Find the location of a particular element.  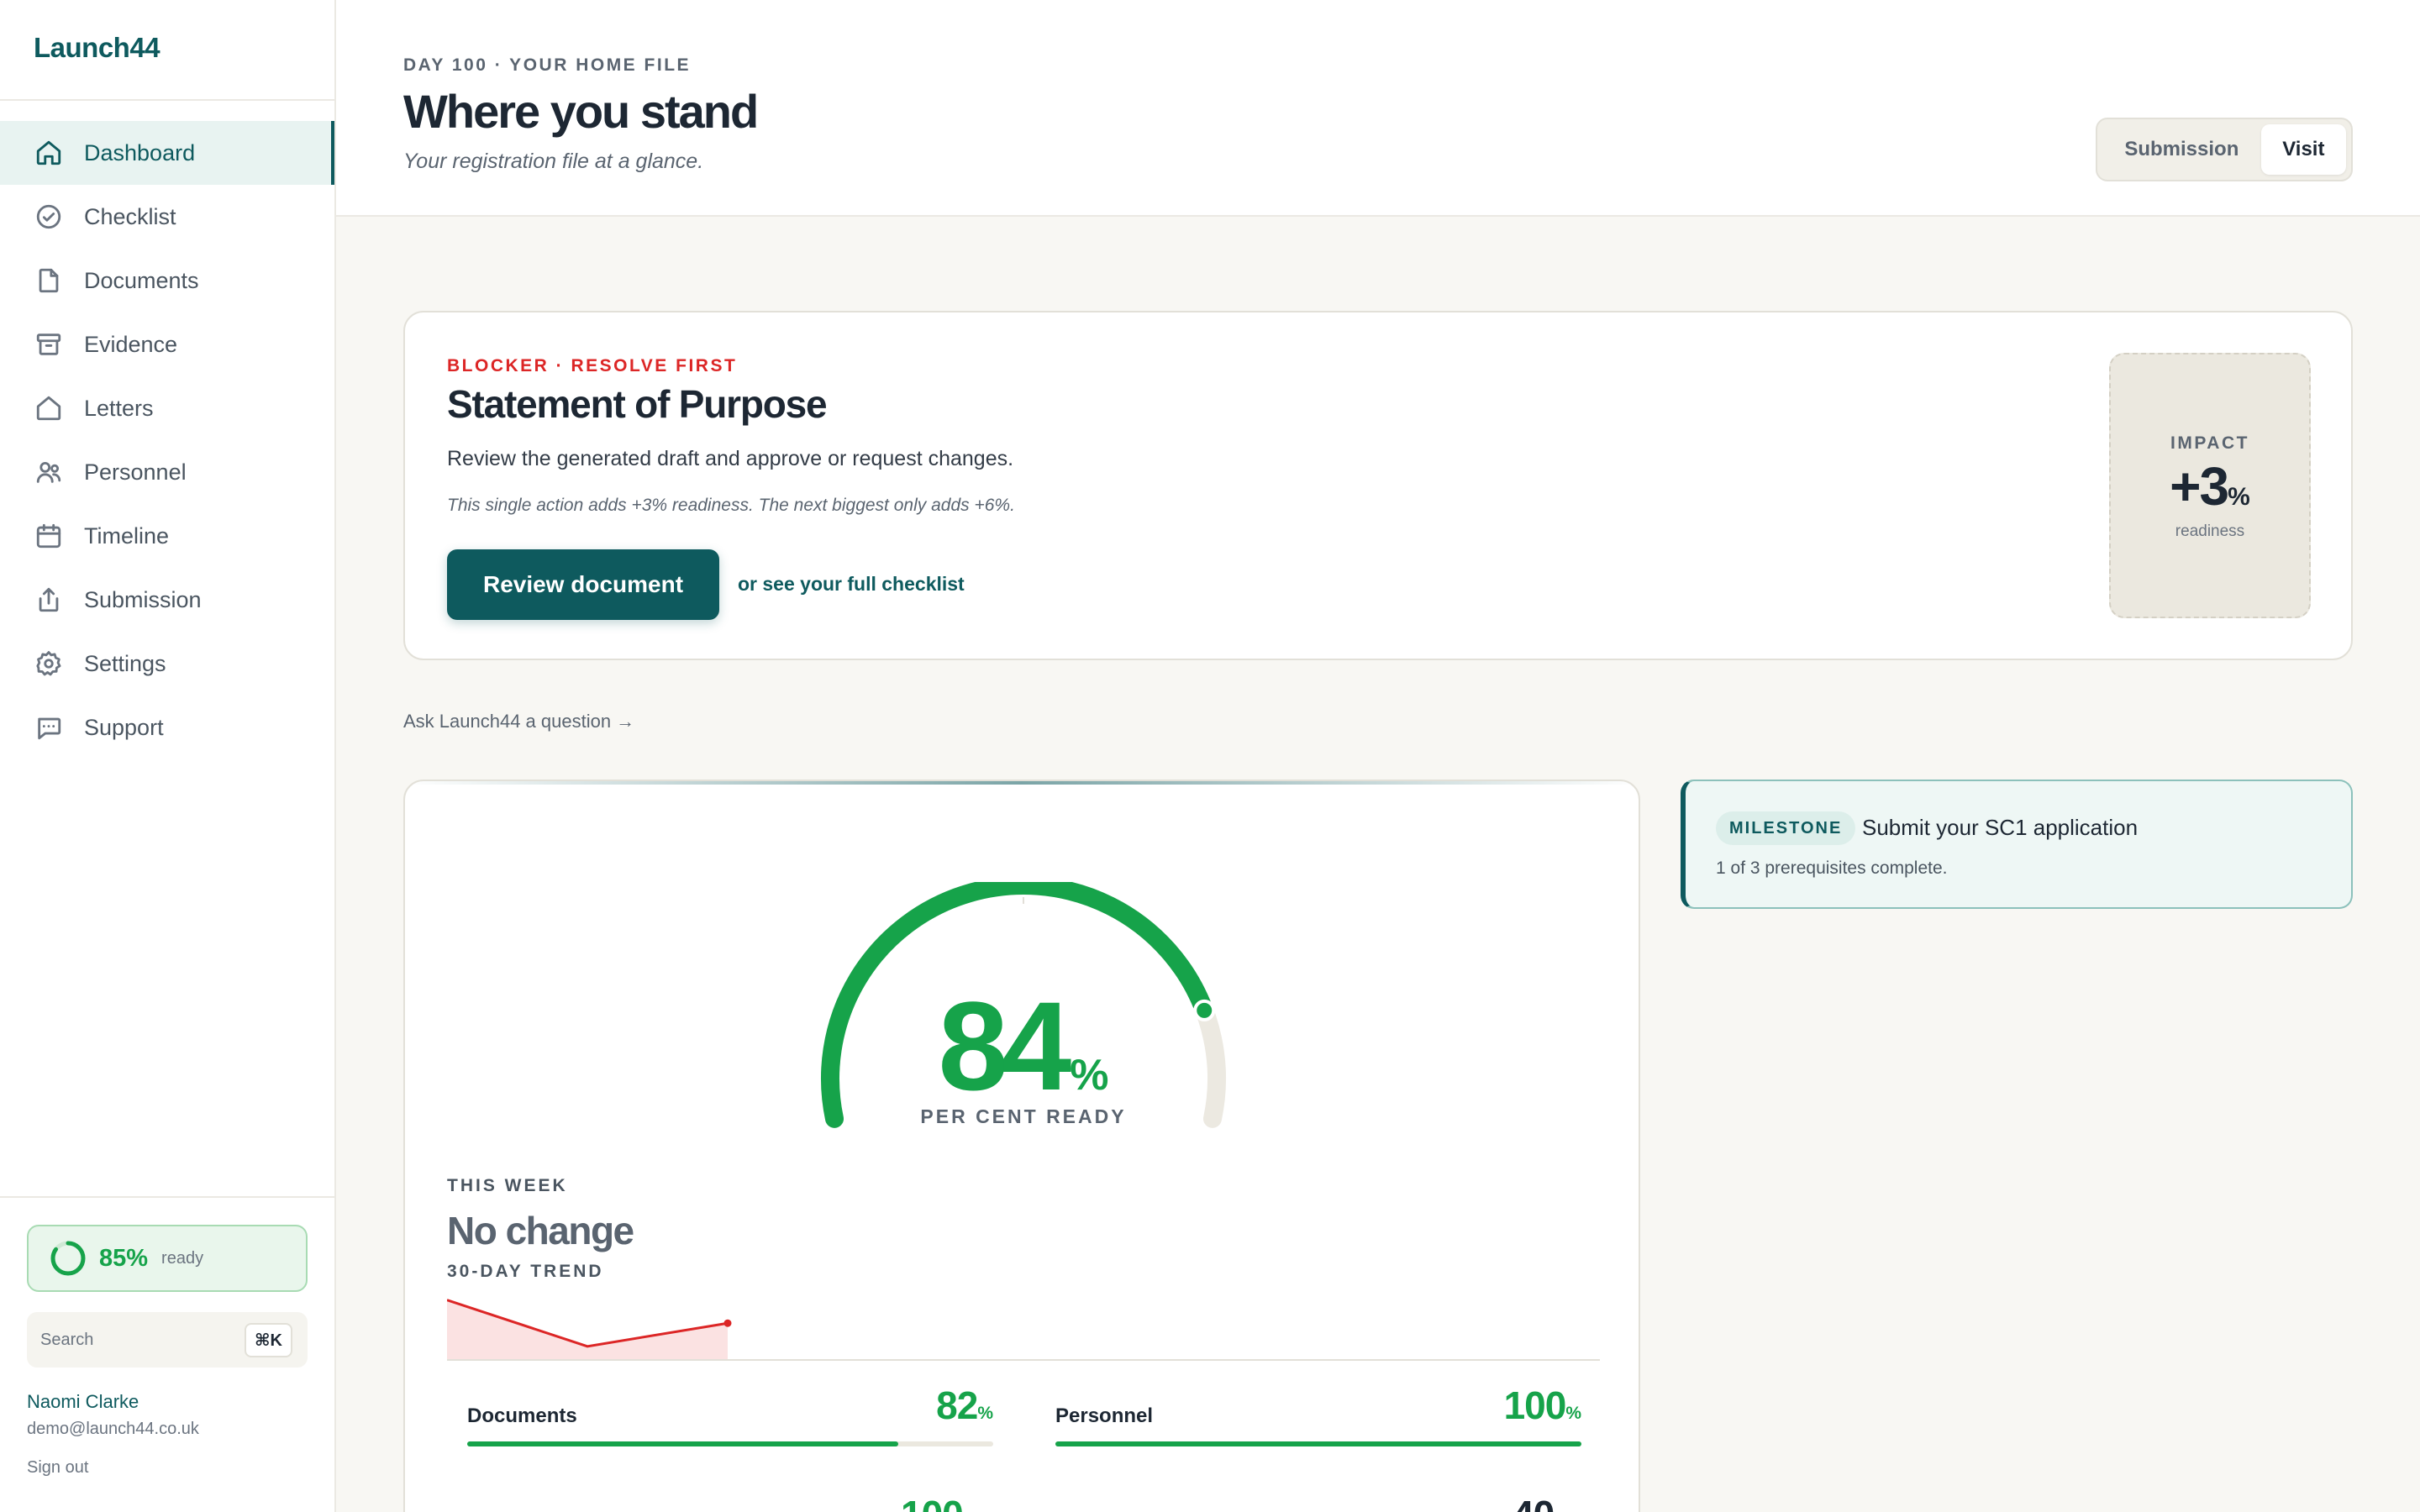

upload-icon is located at coordinates (49, 600).